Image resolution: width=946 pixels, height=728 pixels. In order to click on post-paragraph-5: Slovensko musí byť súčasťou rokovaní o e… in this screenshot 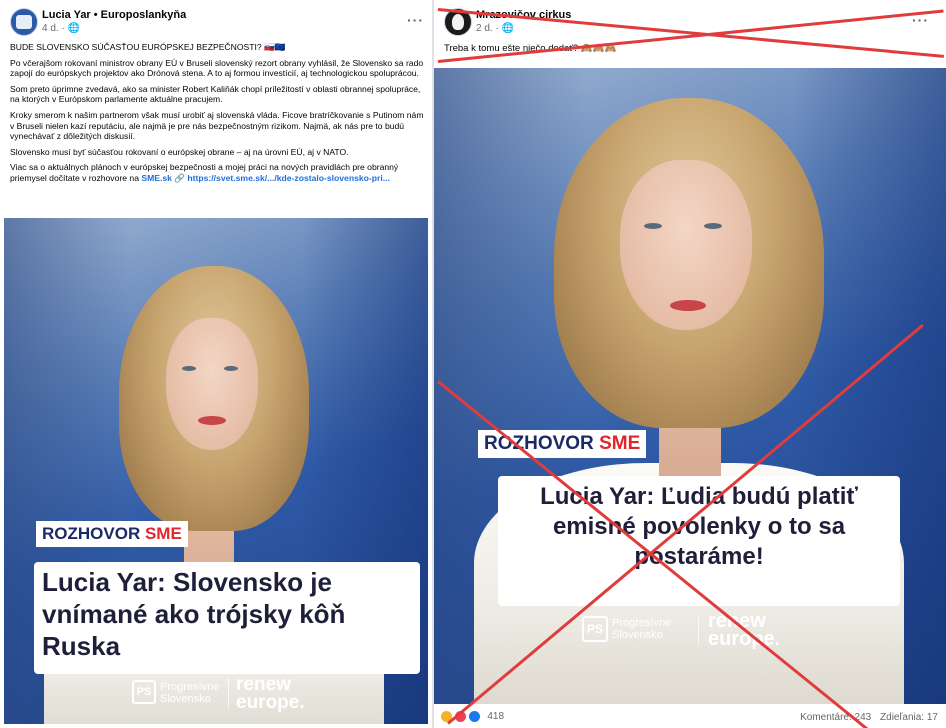, I will do `click(179, 151)`.